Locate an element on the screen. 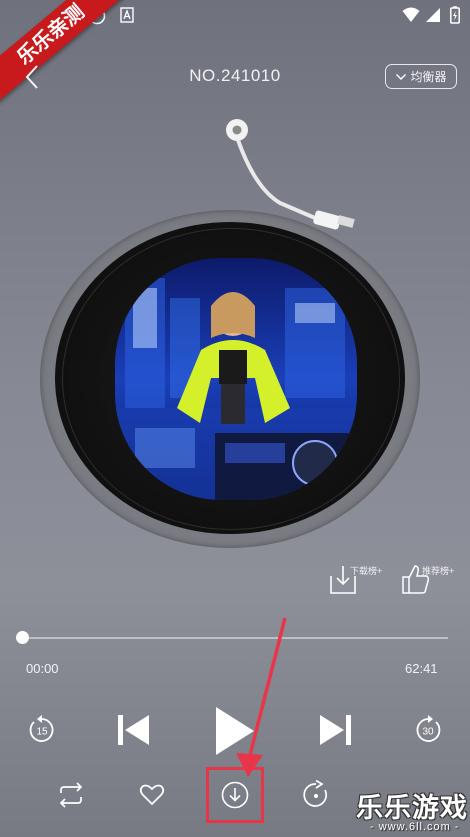  rewind-15-icon: 15 is located at coordinates (41, 728).